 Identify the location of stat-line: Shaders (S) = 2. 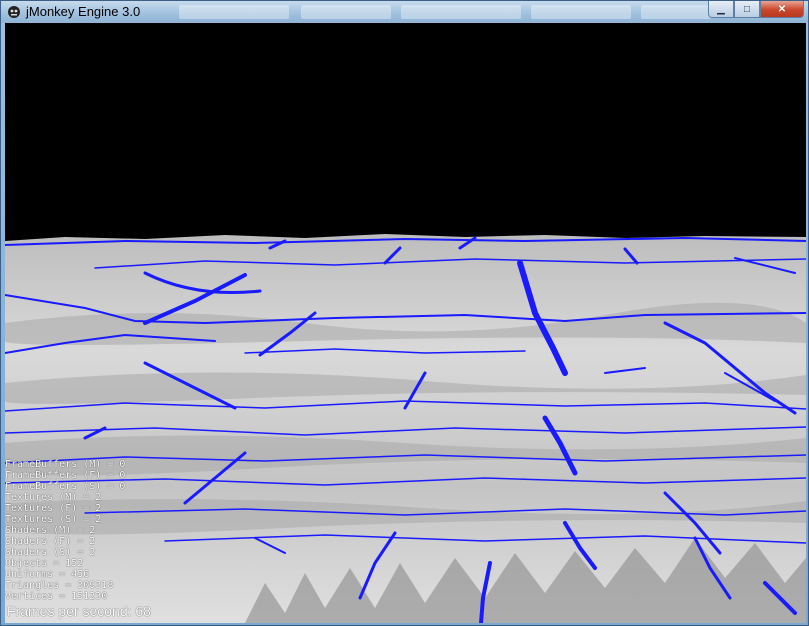
(50, 552).